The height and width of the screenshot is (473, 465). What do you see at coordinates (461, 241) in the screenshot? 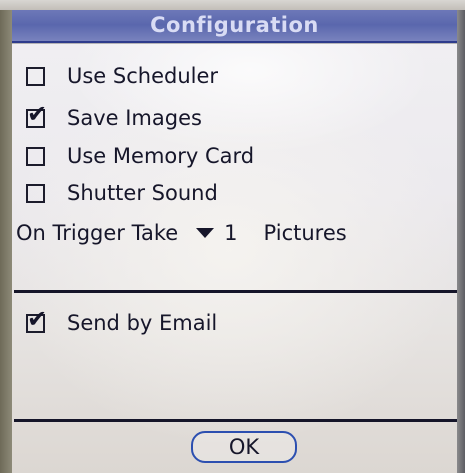
I see `screen-bezel-right` at bounding box center [461, 241].